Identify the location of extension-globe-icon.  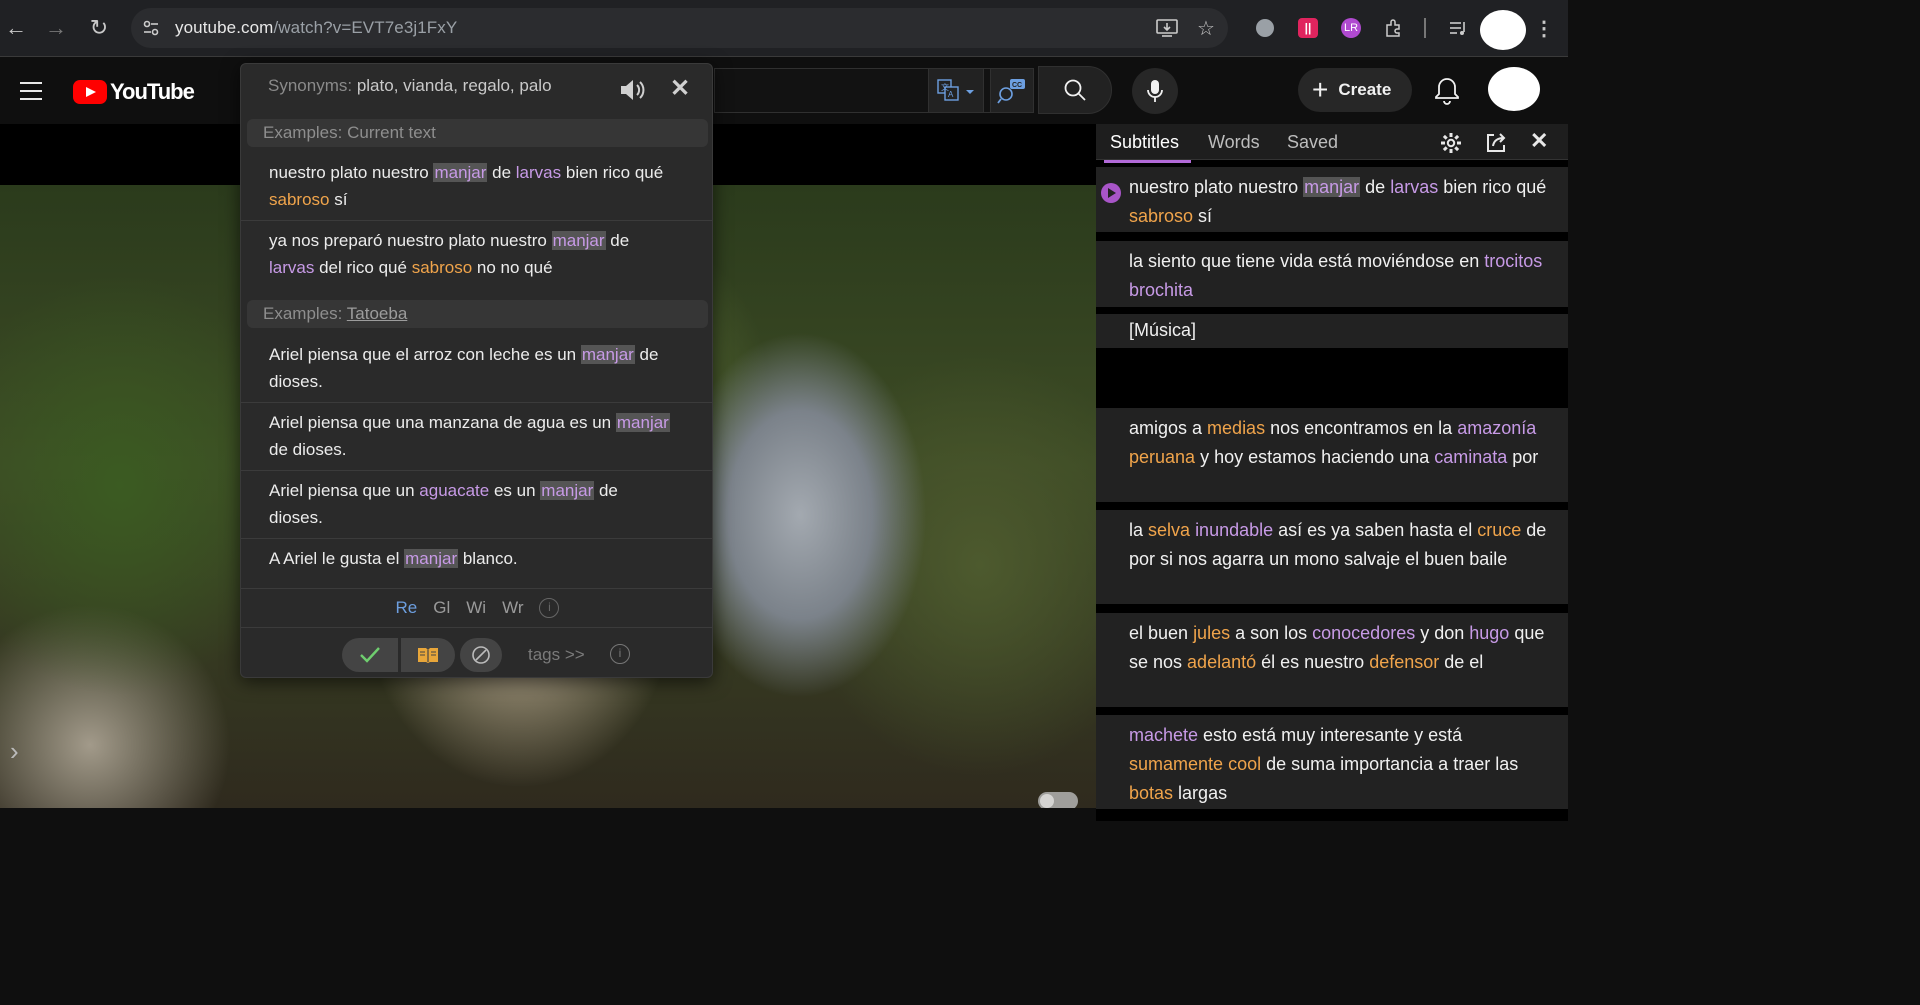
(1265, 28).